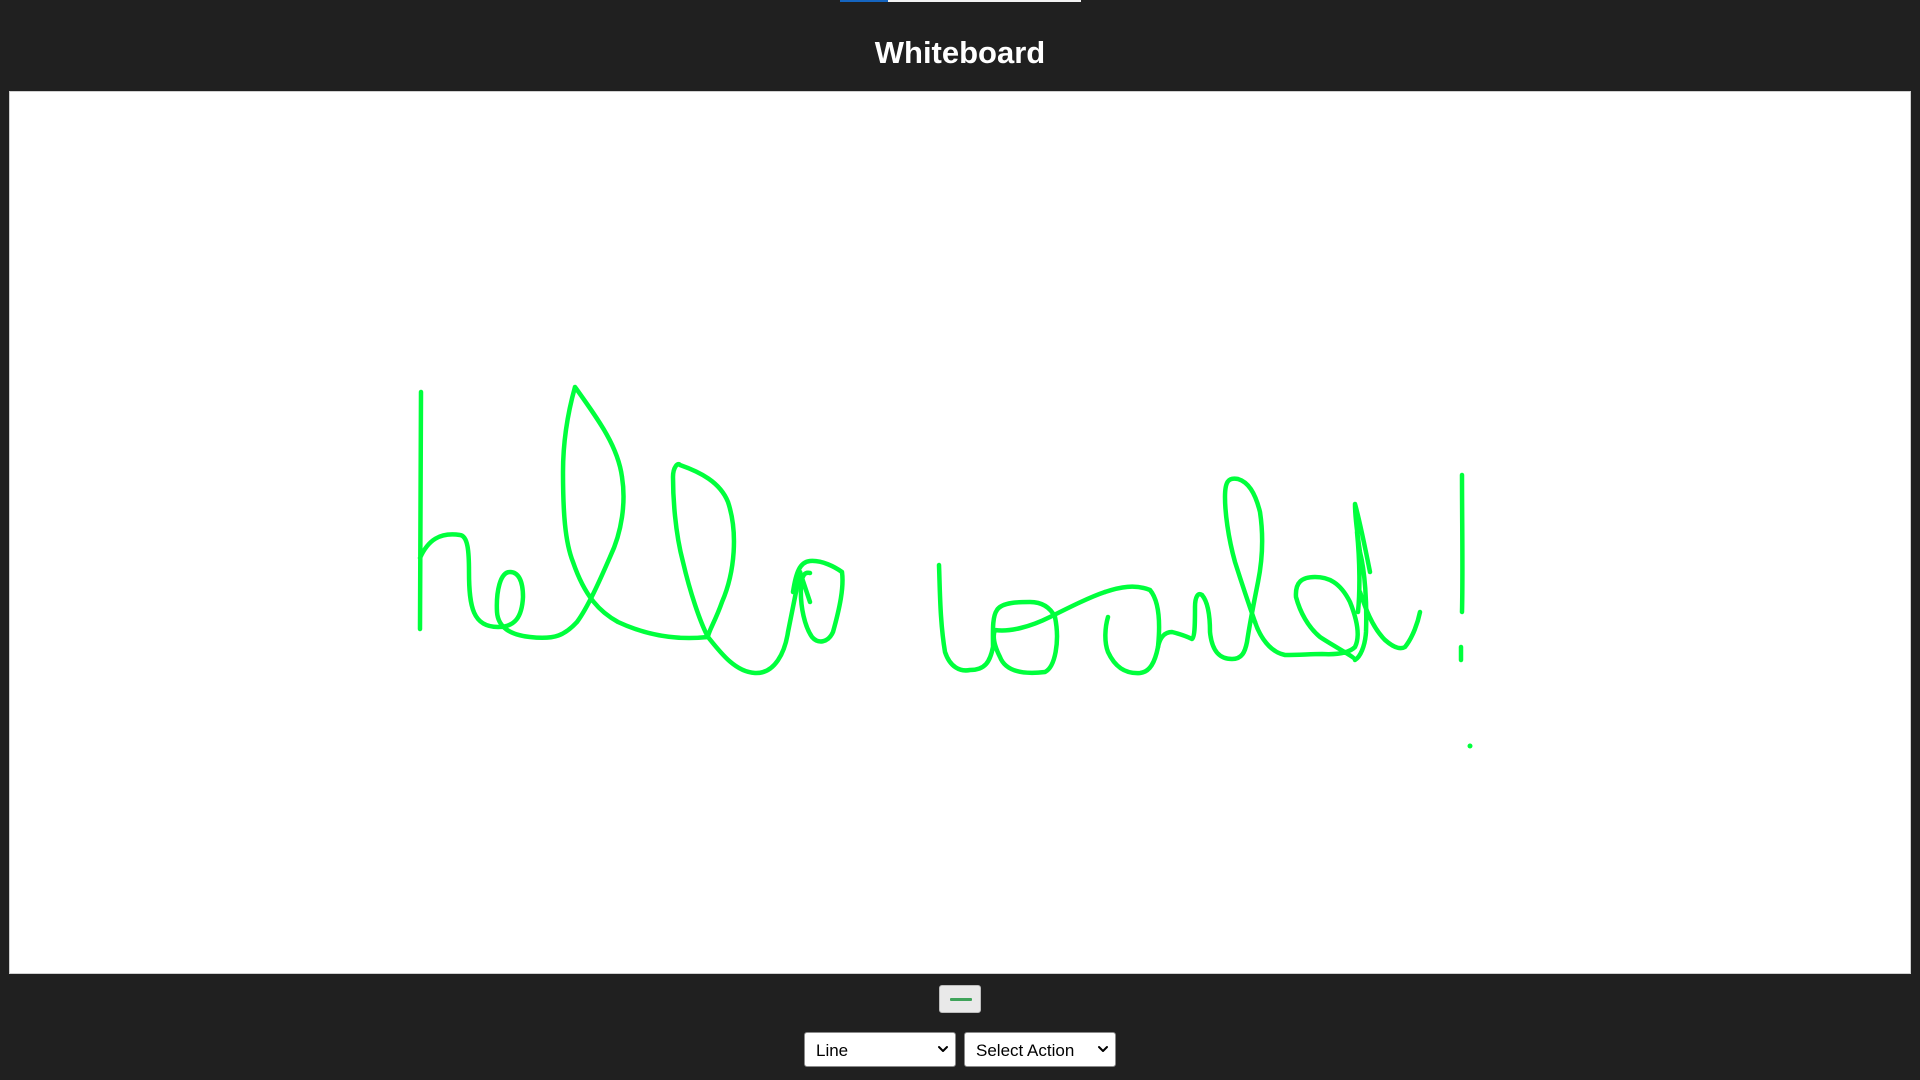  What do you see at coordinates (1461, 567) in the screenshot?
I see `ink-stroke-exclamation` at bounding box center [1461, 567].